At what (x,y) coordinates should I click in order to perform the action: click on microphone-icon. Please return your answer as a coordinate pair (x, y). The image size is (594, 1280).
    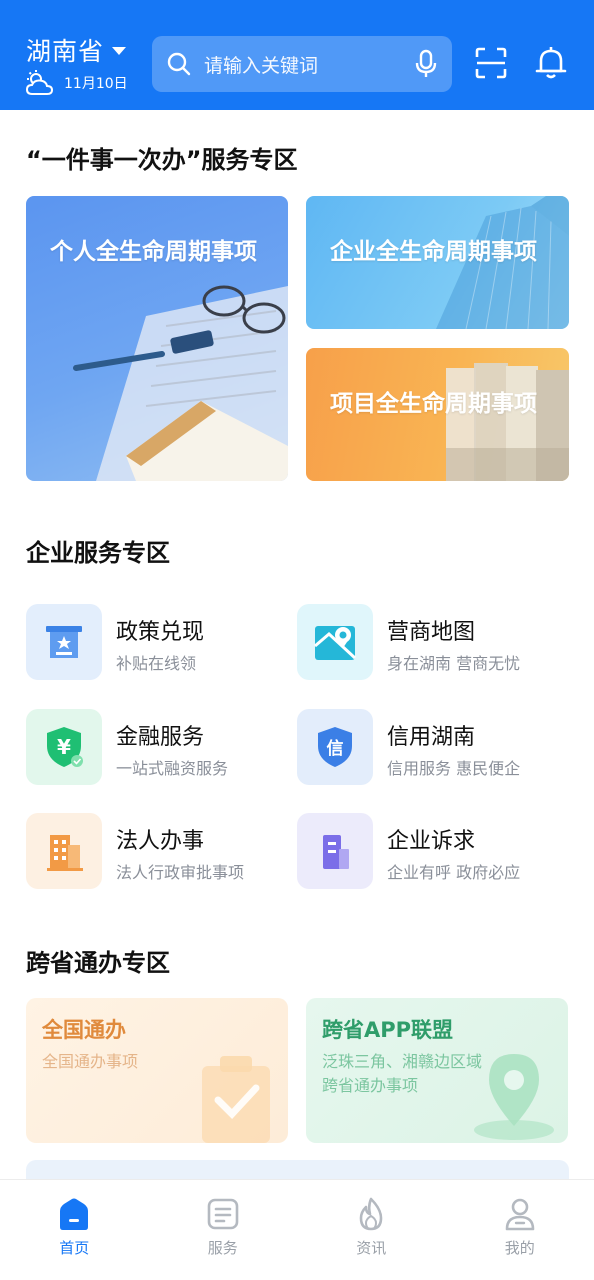
    Looking at the image, I should click on (426, 64).